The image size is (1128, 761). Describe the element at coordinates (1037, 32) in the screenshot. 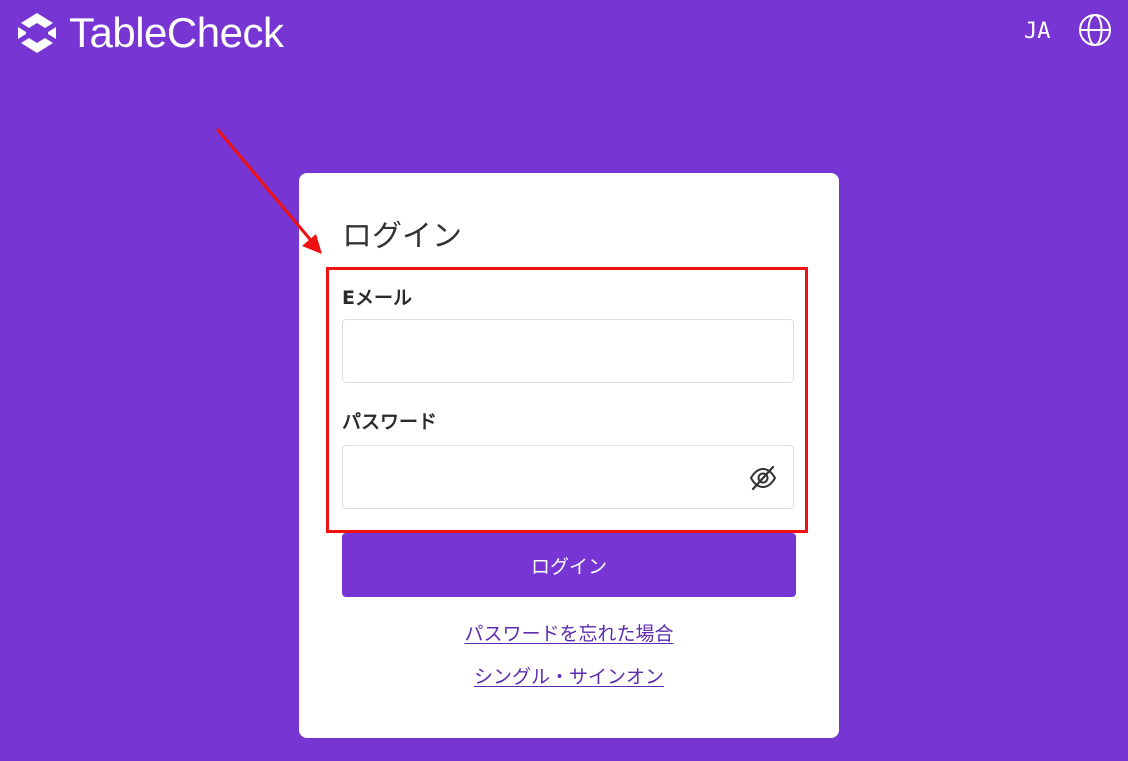

I see `language-code: JA` at that location.